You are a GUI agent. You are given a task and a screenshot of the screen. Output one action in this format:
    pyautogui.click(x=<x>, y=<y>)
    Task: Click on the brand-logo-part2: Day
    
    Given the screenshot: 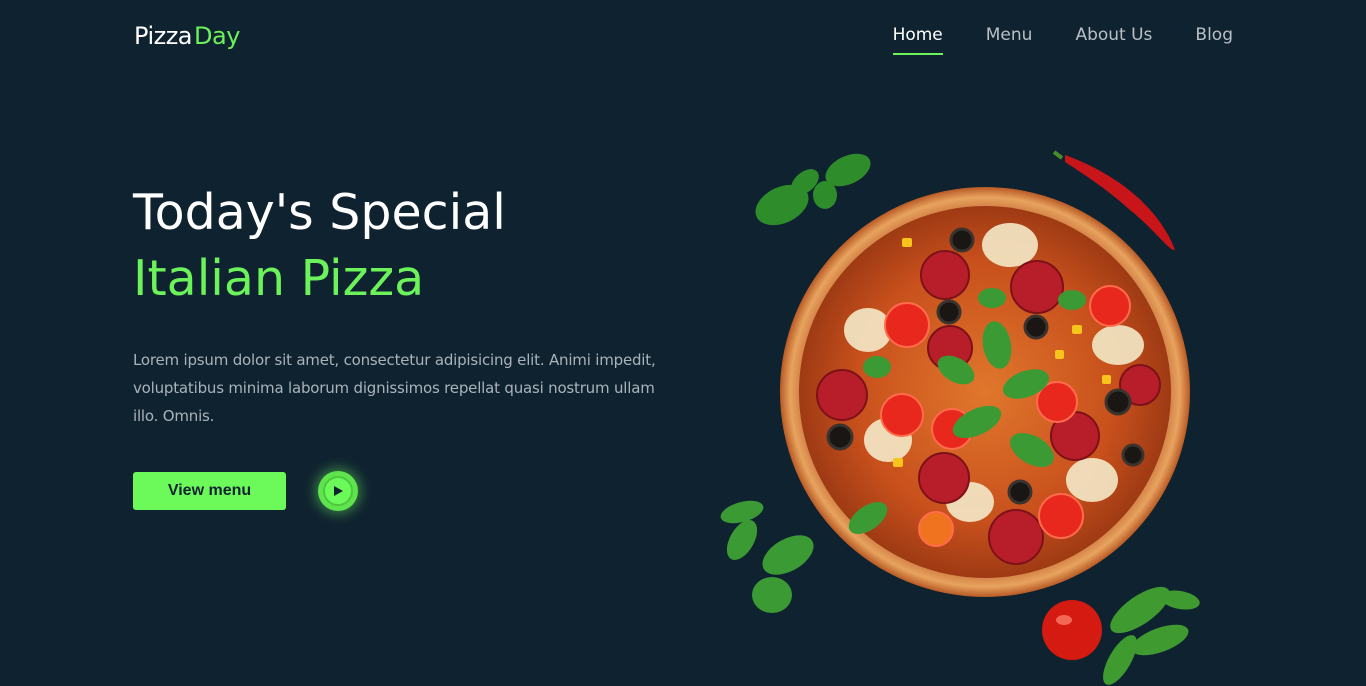 What is the action you would take?
    pyautogui.click(x=217, y=36)
    